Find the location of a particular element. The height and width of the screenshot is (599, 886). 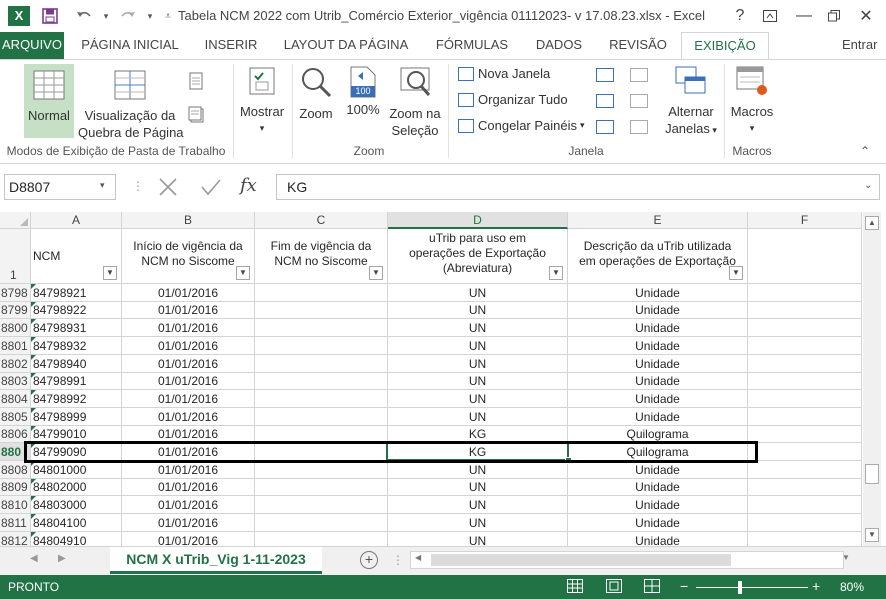

row-header: 8800 is located at coordinates (15, 328).